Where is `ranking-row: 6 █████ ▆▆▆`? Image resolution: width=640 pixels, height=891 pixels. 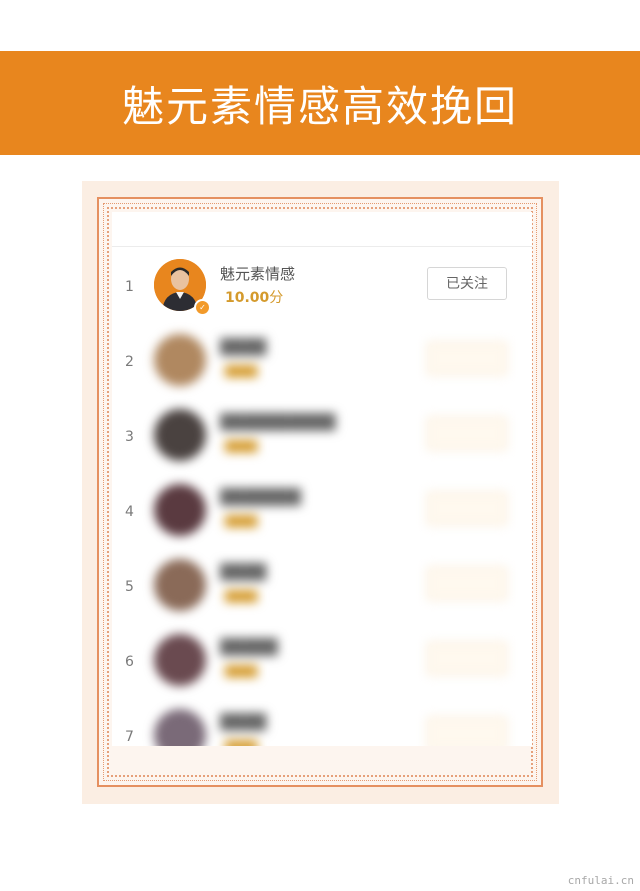 ranking-row: 6 █████ ▆▆▆ is located at coordinates (322, 659).